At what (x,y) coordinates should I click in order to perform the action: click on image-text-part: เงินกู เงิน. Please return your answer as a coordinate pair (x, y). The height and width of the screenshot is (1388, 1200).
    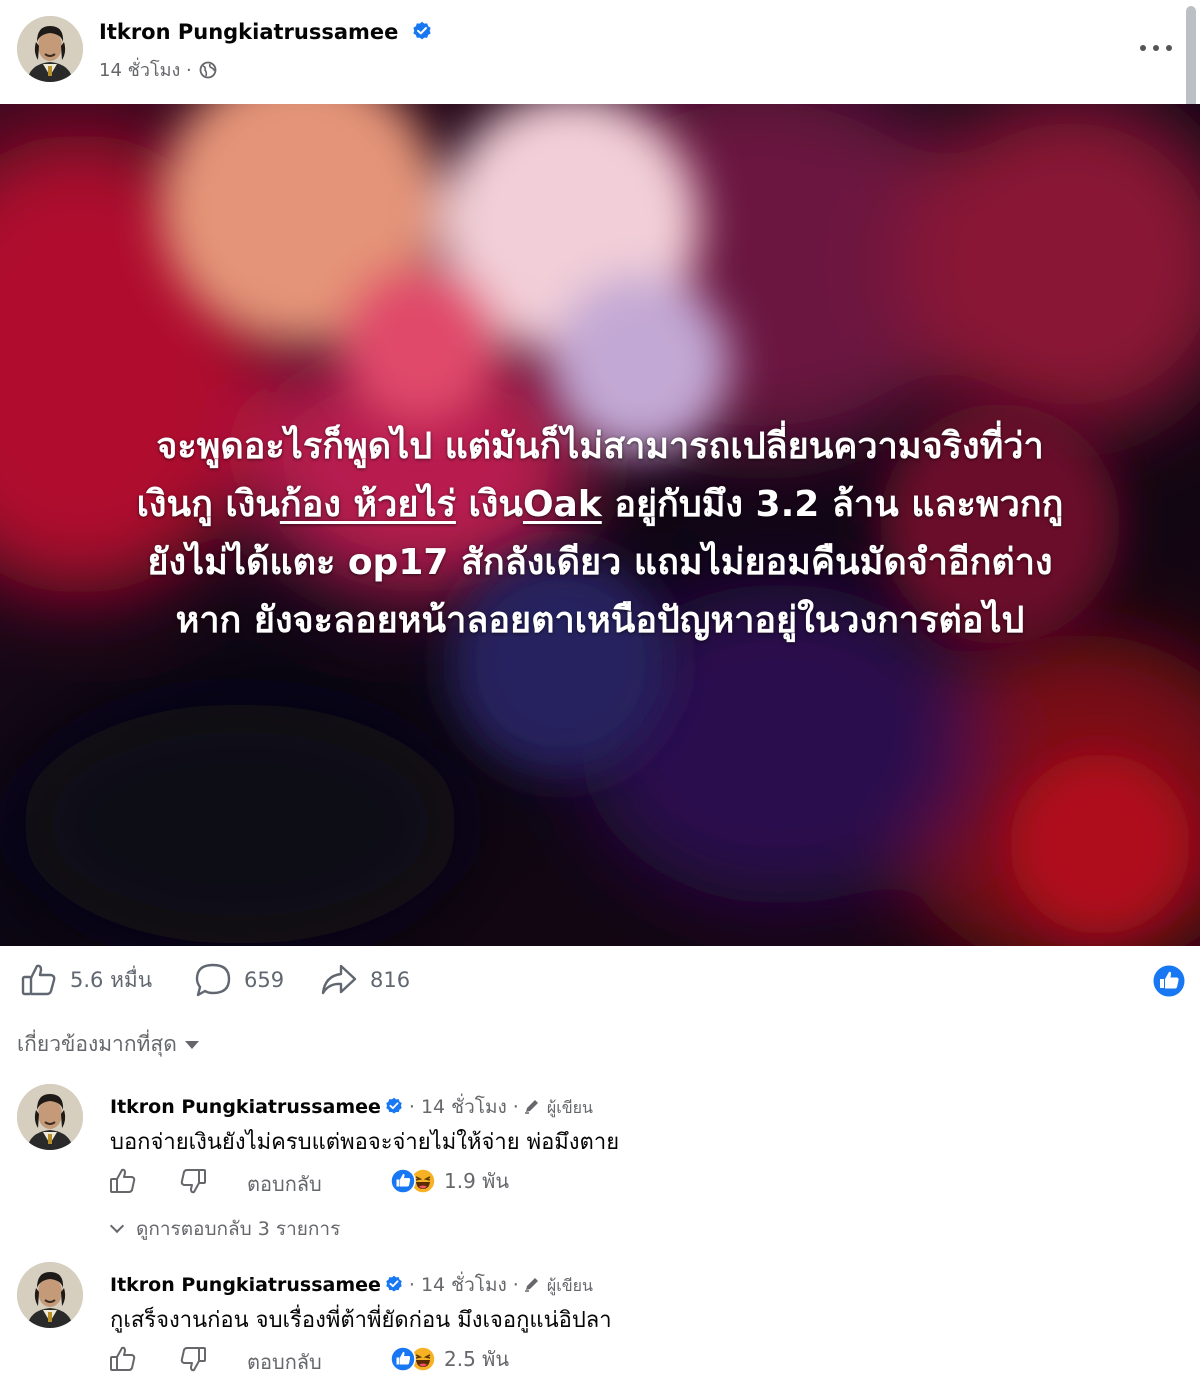
    Looking at the image, I should click on (208, 504).